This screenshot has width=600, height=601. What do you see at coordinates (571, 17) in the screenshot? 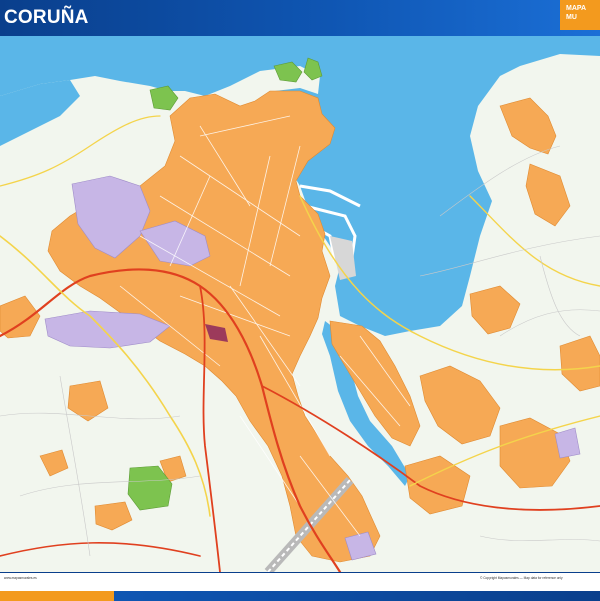
I see `brand-text-line2: MU` at bounding box center [571, 17].